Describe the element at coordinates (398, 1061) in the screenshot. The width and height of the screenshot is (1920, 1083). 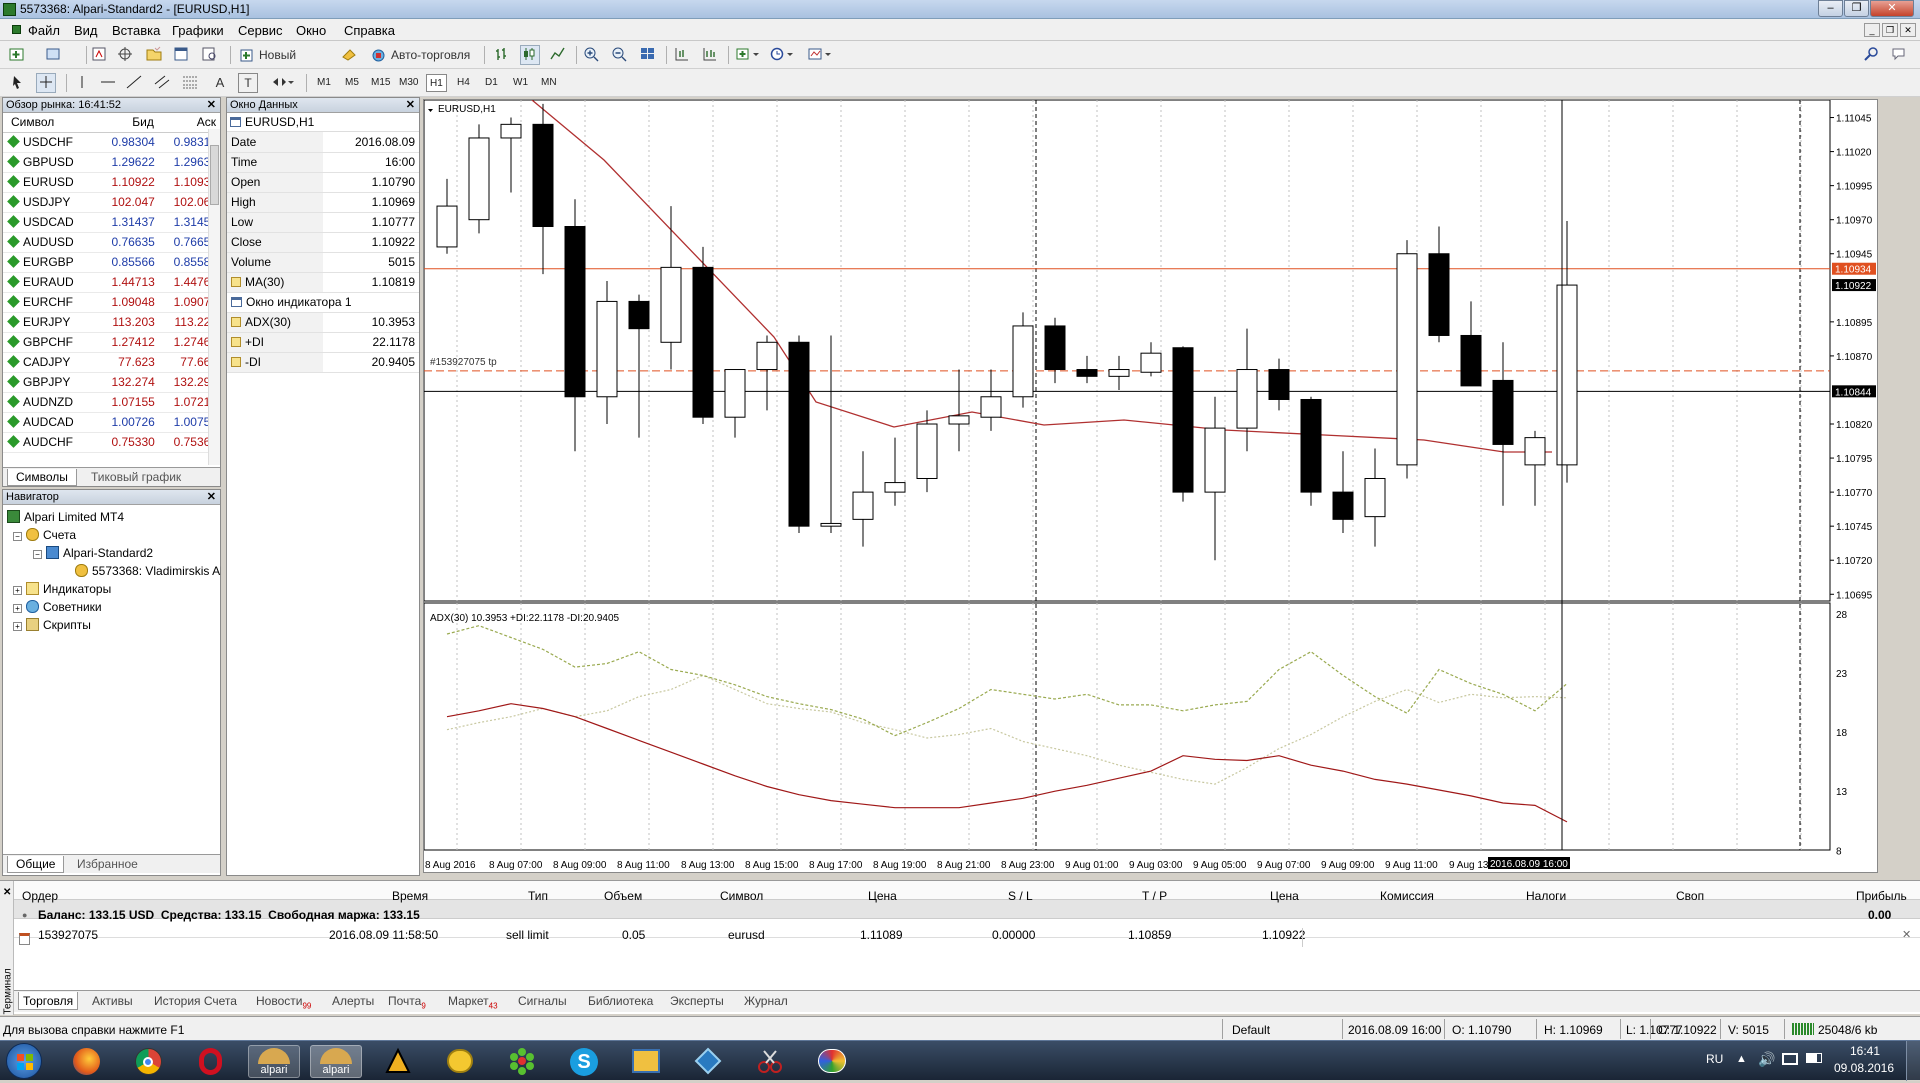
I see `triangle-app-icon` at that location.